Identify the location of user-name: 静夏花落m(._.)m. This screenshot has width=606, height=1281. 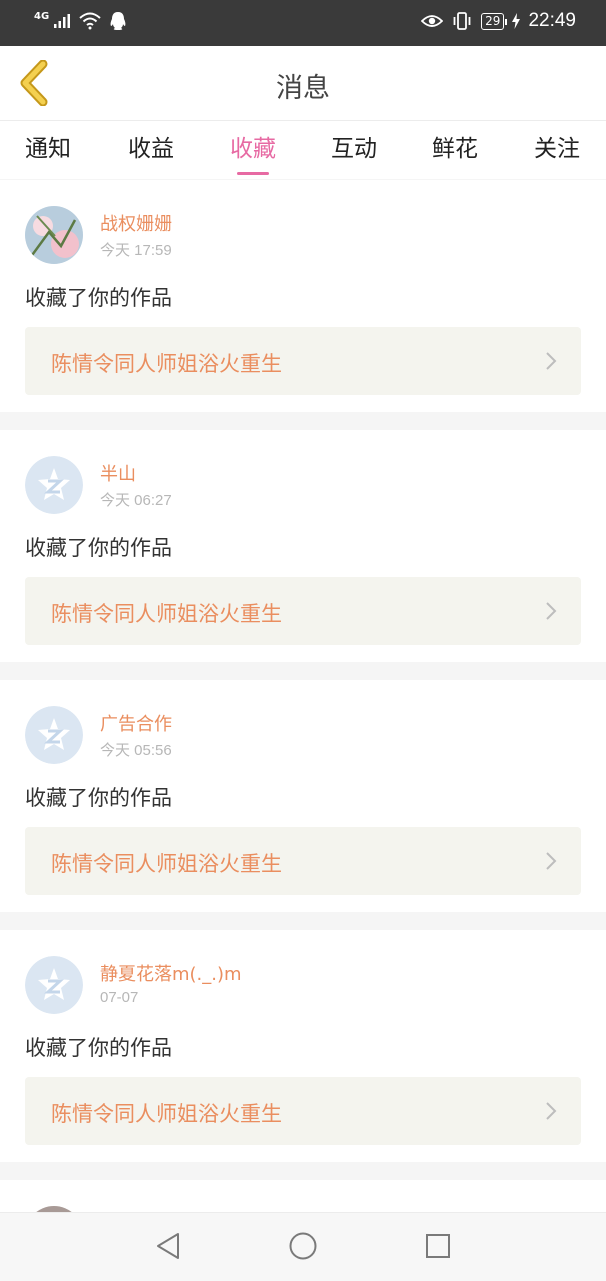
(171, 973).